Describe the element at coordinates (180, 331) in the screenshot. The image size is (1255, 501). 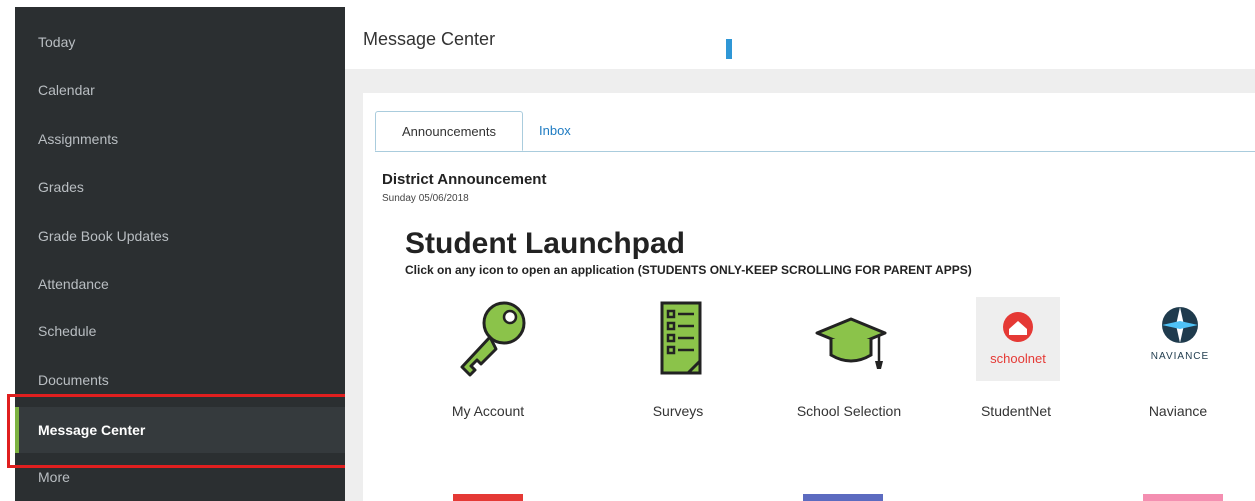
I see `sidebar-item-schedule: Schedule` at that location.